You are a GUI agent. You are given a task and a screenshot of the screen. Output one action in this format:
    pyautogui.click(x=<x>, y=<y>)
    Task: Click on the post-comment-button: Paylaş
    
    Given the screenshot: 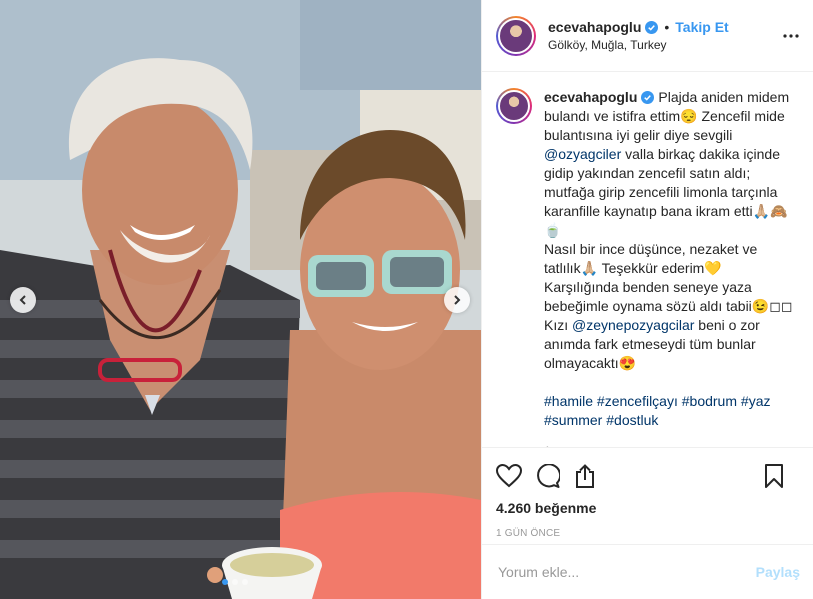 What is the action you would take?
    pyautogui.click(x=778, y=572)
    